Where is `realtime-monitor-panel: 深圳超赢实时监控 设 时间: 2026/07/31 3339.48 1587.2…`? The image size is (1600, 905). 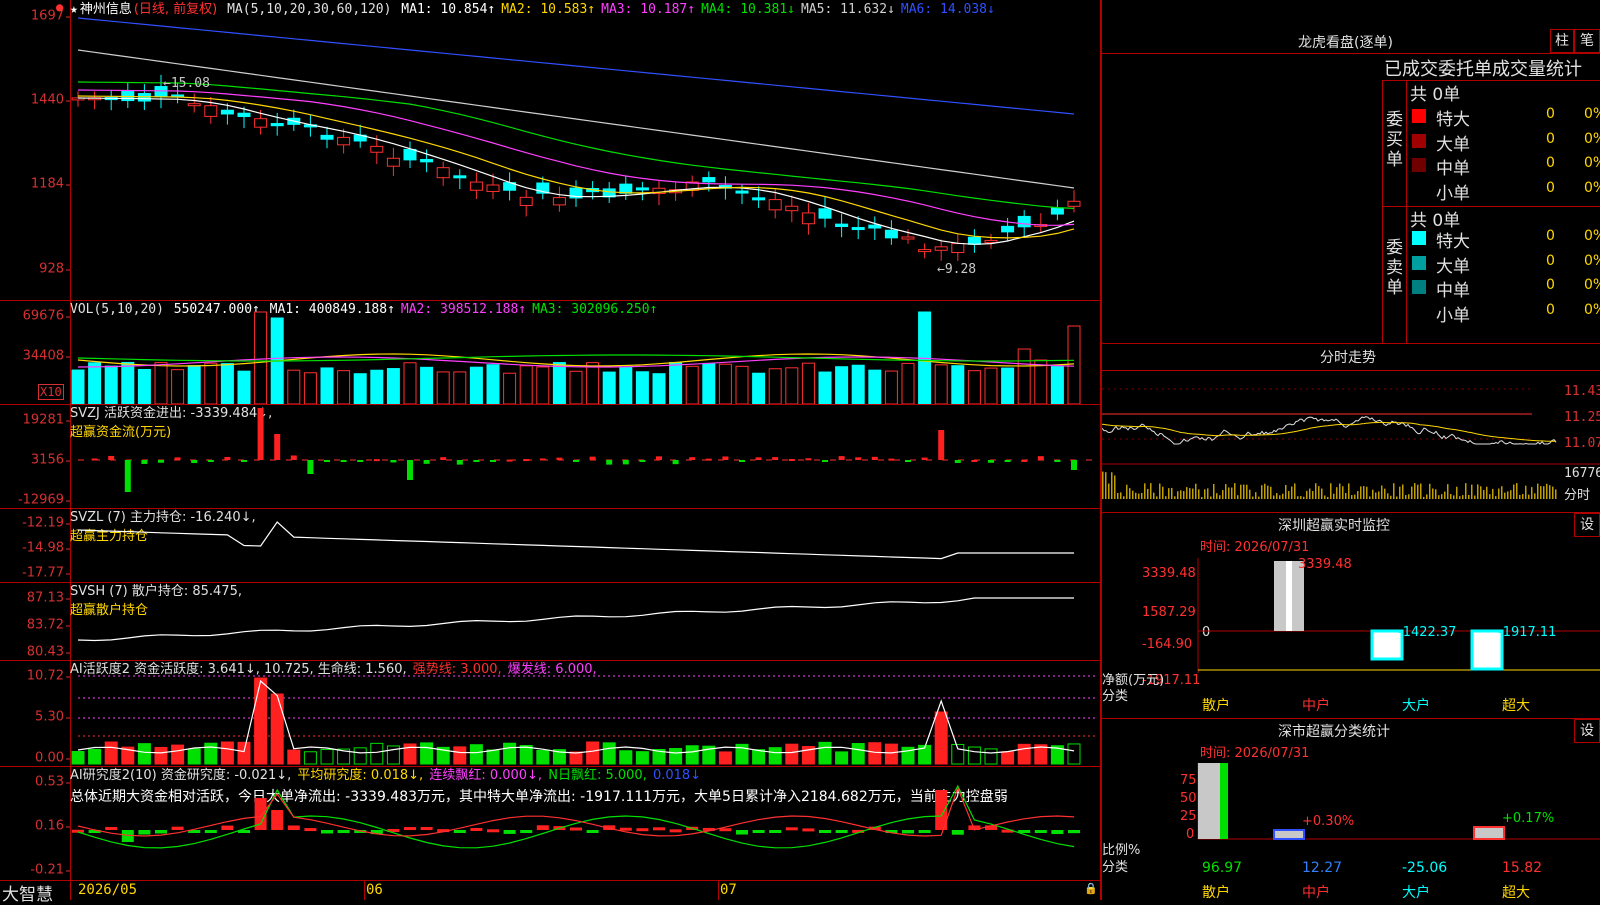
realtime-monitor-panel: 深圳超赢实时监控 设 时间: 2026/07/31 3339.48 1587.2… is located at coordinates (1351, 615).